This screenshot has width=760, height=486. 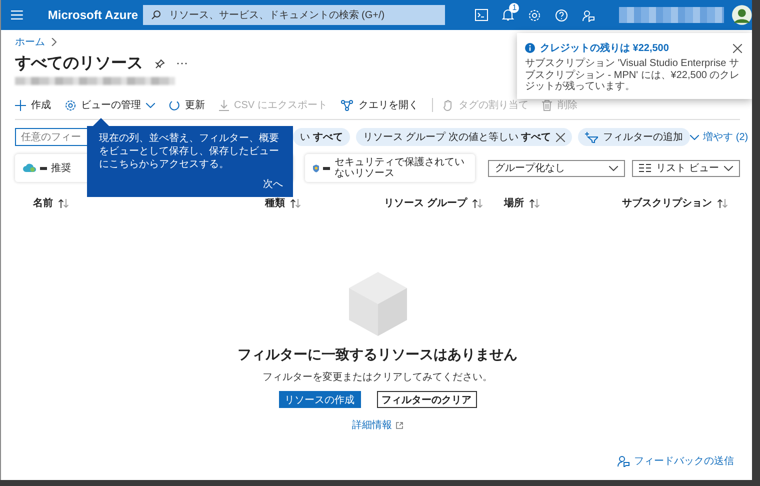 What do you see at coordinates (377, 377) in the screenshot?
I see `empty-state-message: フィルターを変更またはクリアしてみてください。` at bounding box center [377, 377].